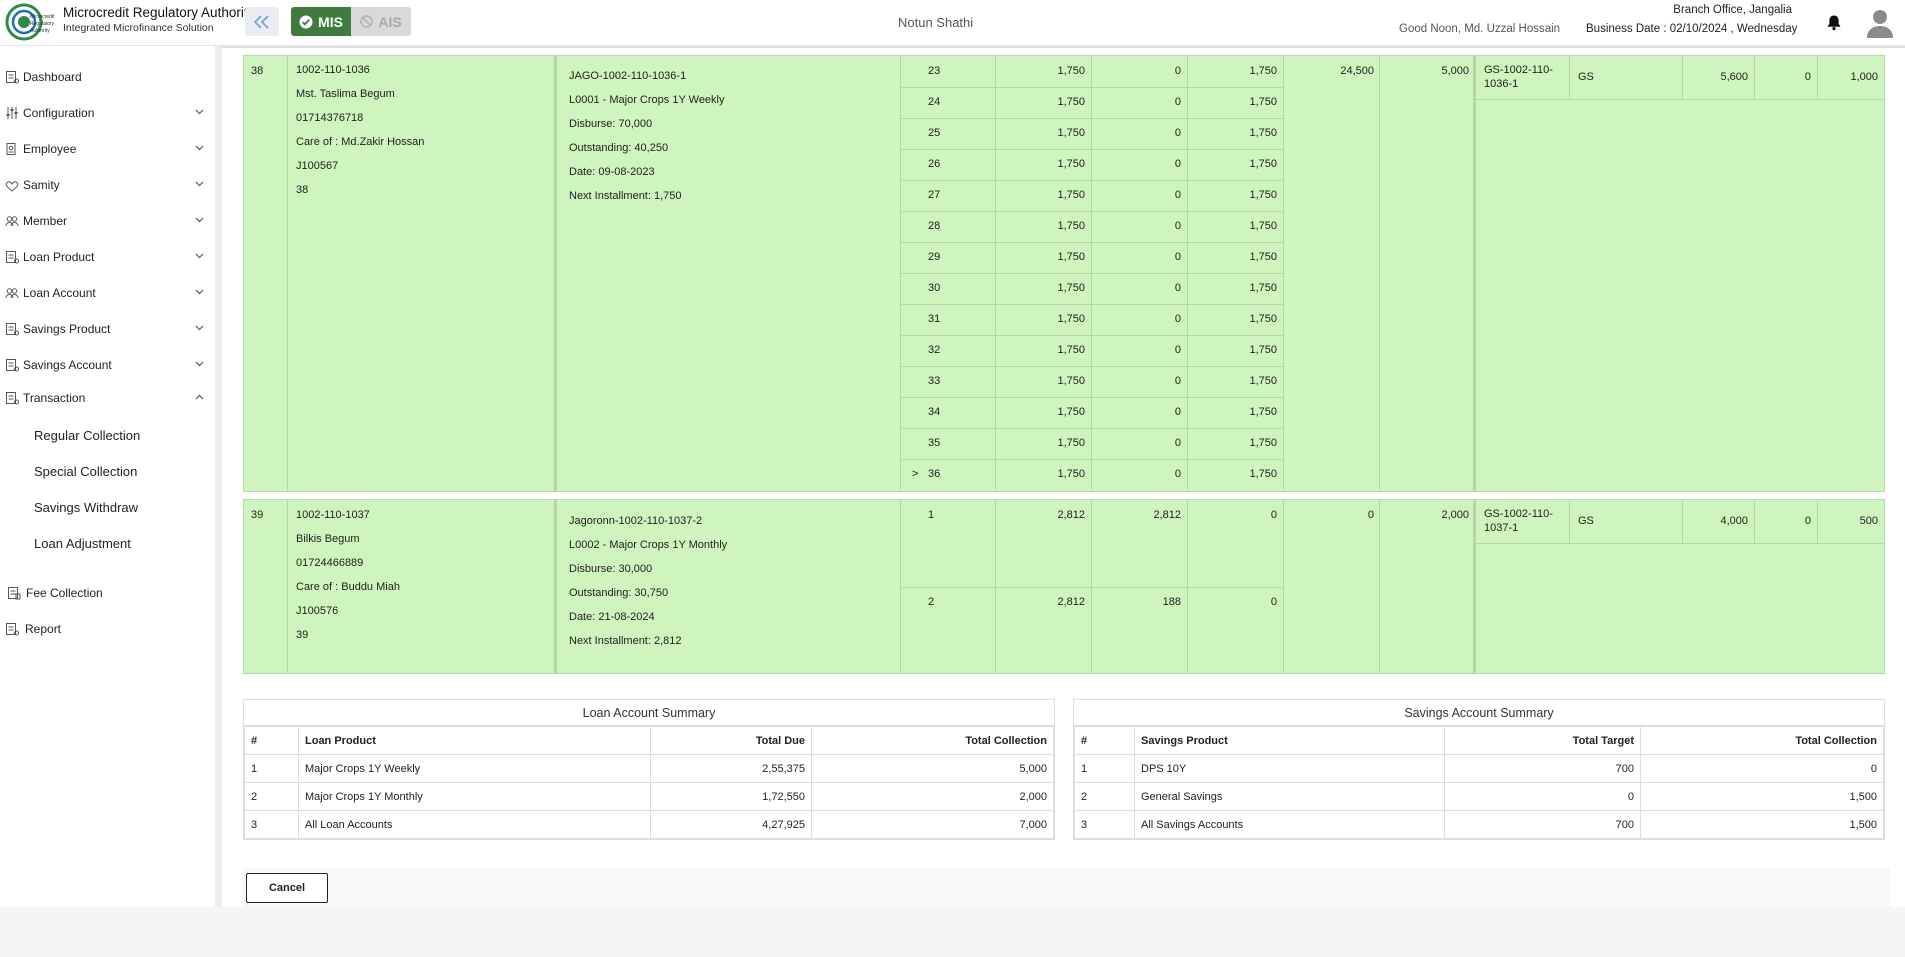  What do you see at coordinates (348, 587) in the screenshot?
I see `member-care-of: Care of : Buddu Miah` at bounding box center [348, 587].